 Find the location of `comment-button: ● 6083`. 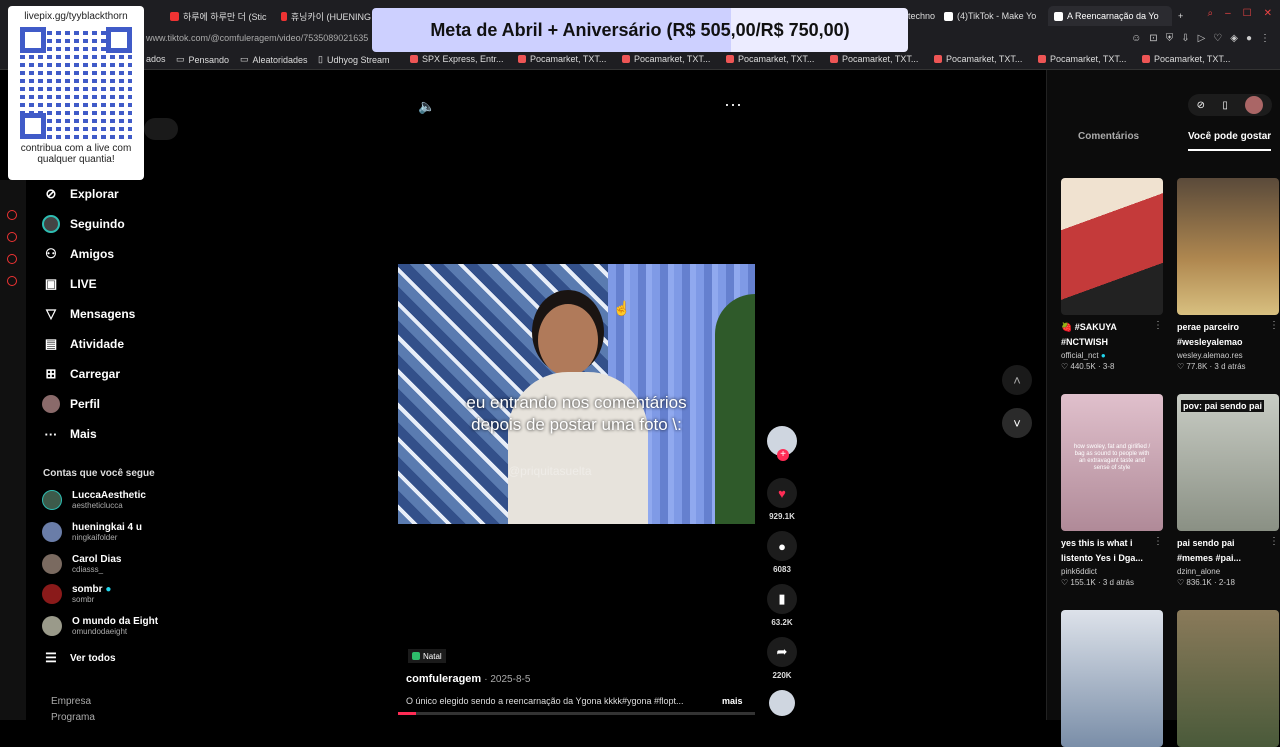

comment-button: ● 6083 is located at coordinates (782, 552).